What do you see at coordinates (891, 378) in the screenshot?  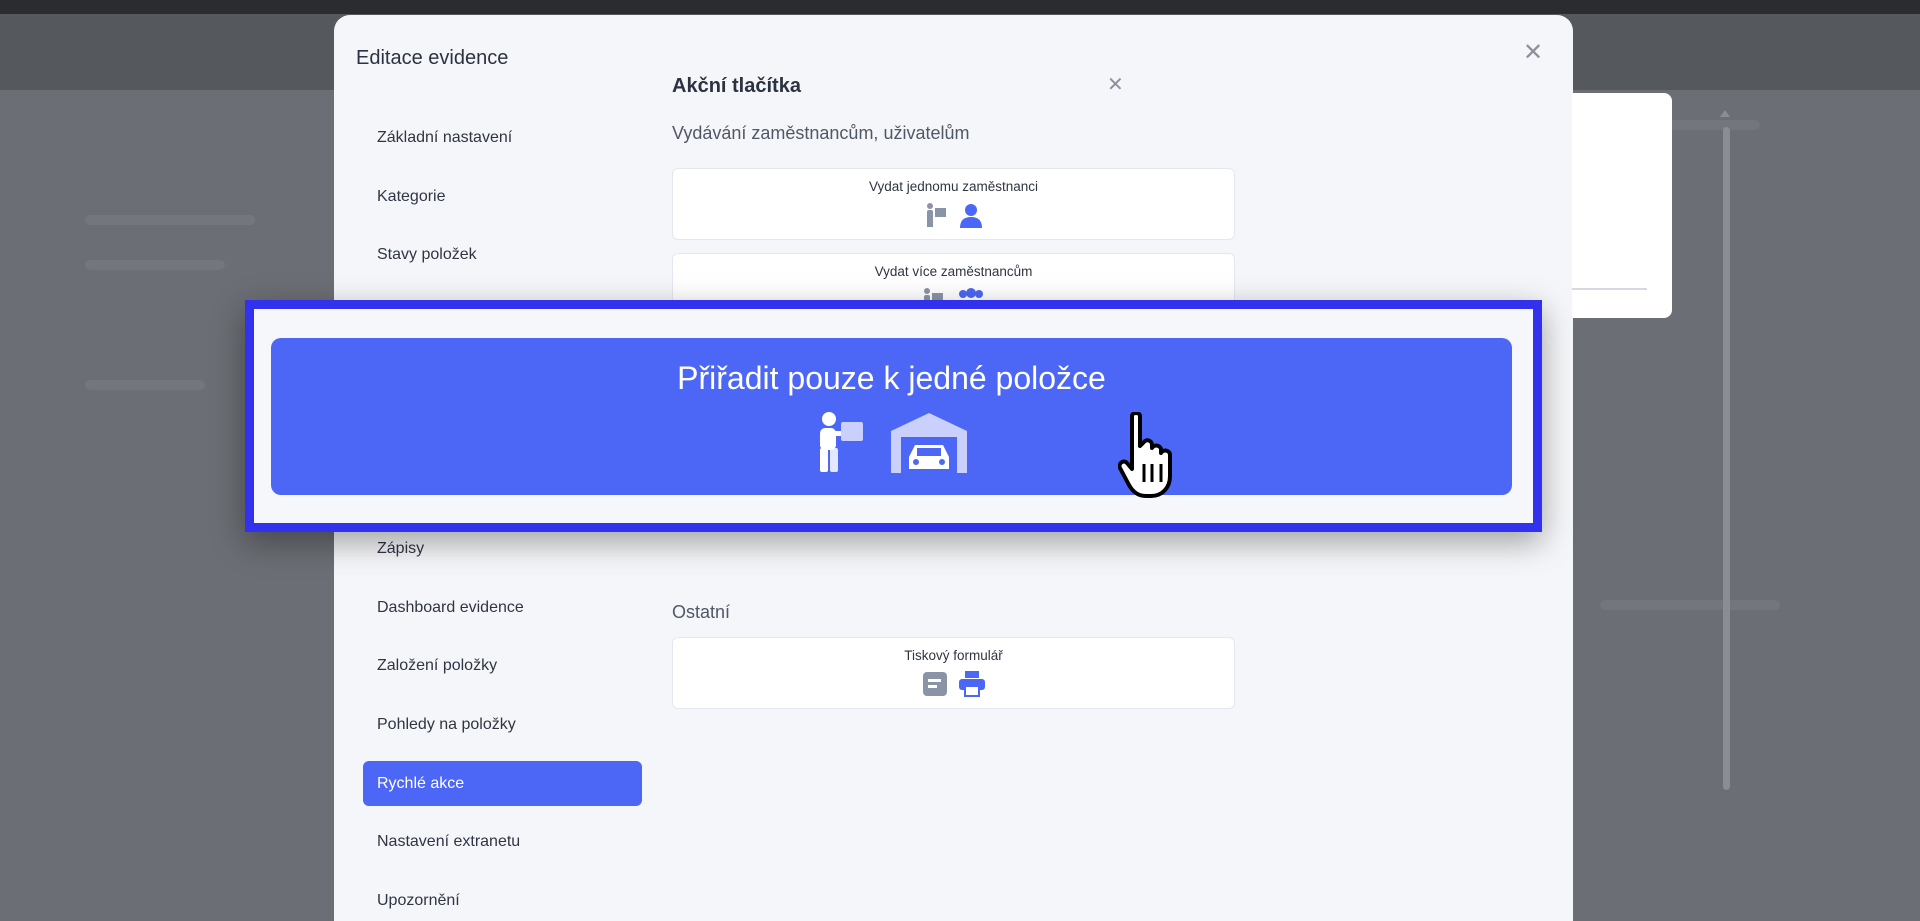 I see `assign-single-item-label: Přiřadit pouze k jedné položce` at bounding box center [891, 378].